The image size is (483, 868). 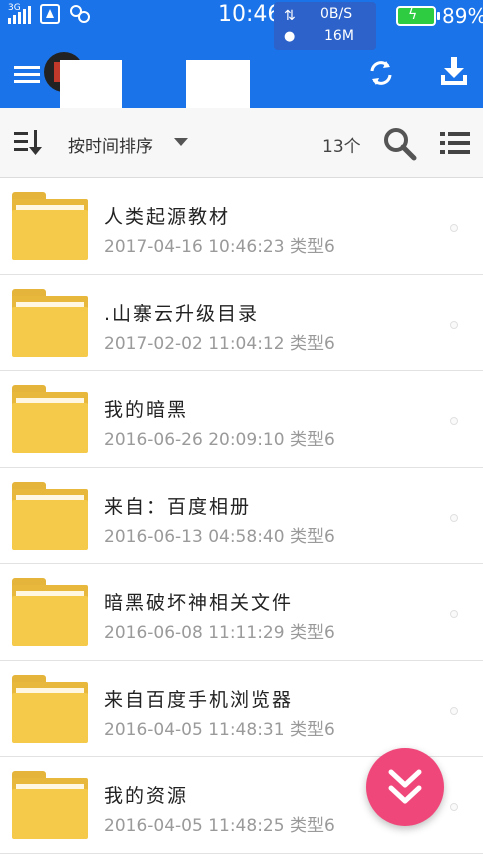 What do you see at coordinates (241, 226) in the screenshot?
I see `list-item: 人类起源教材 2017-04-16 10:46:23 类型6` at bounding box center [241, 226].